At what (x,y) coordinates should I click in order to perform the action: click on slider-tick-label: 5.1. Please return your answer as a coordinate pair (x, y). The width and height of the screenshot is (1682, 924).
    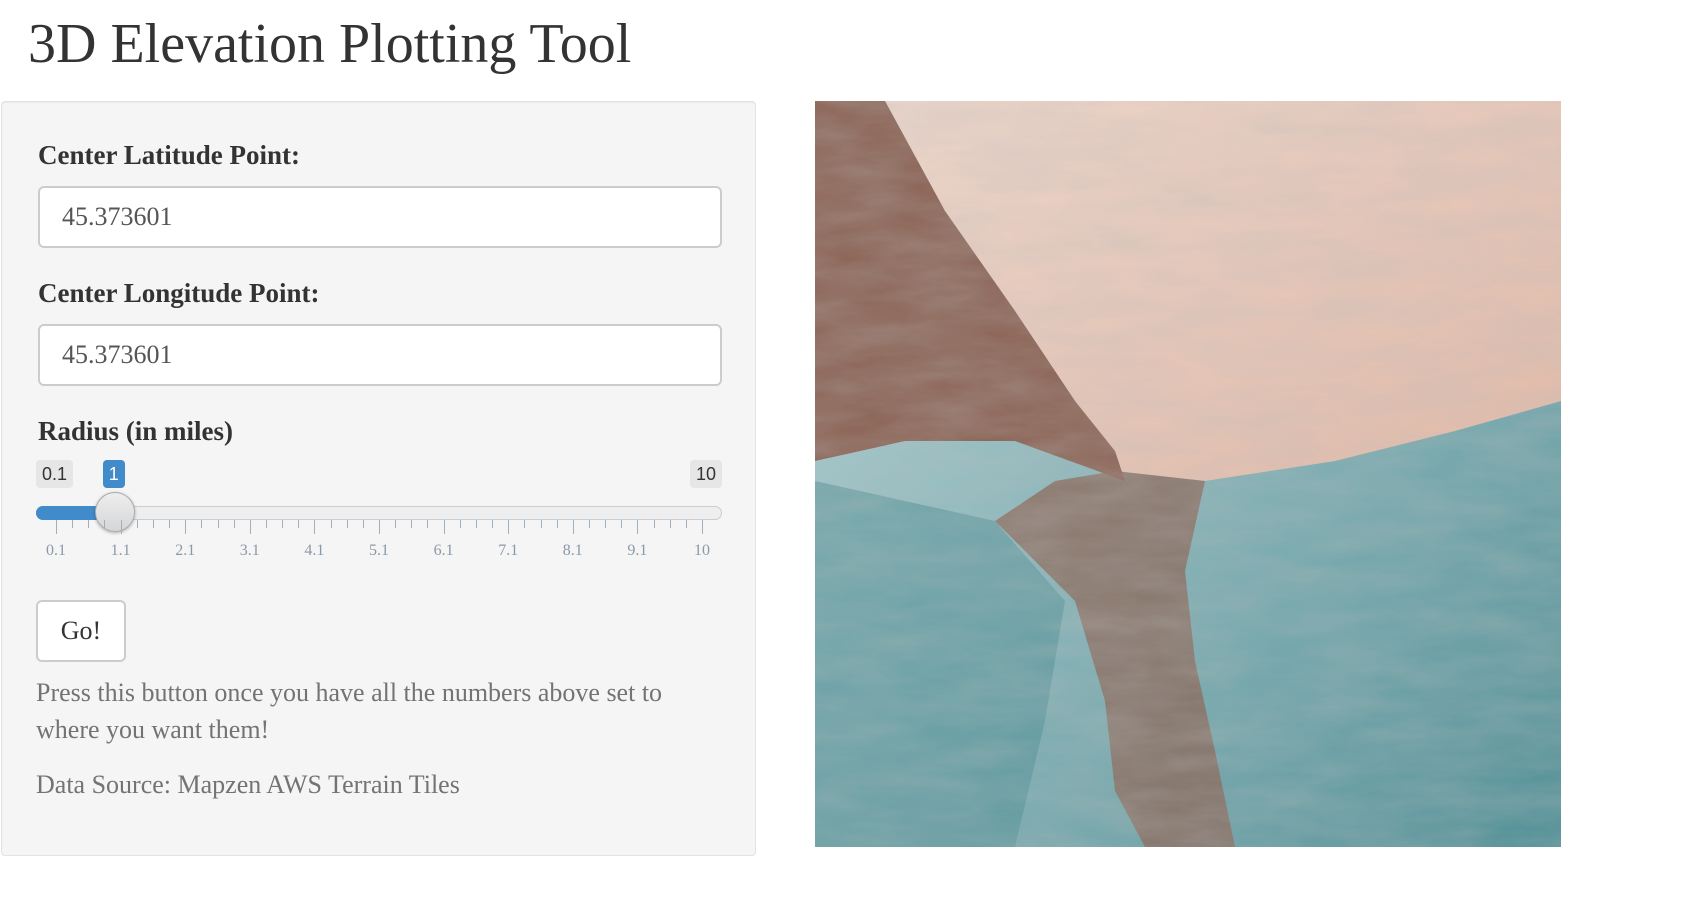
    Looking at the image, I should click on (379, 550).